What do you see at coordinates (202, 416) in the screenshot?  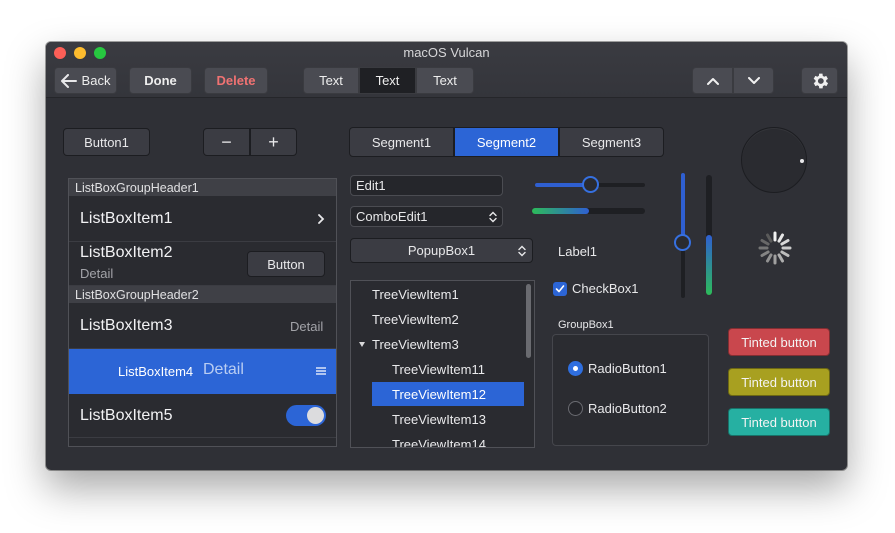 I see `list-item: ListBoxItem5` at bounding box center [202, 416].